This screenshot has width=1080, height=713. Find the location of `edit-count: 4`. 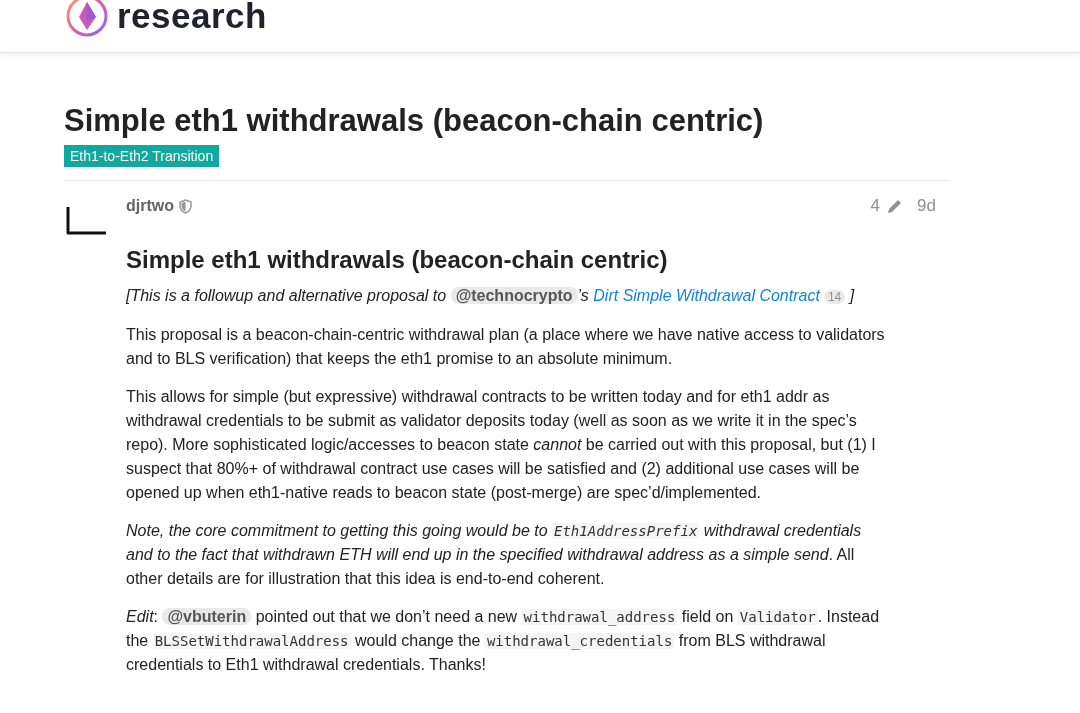

edit-count: 4 is located at coordinates (875, 206).